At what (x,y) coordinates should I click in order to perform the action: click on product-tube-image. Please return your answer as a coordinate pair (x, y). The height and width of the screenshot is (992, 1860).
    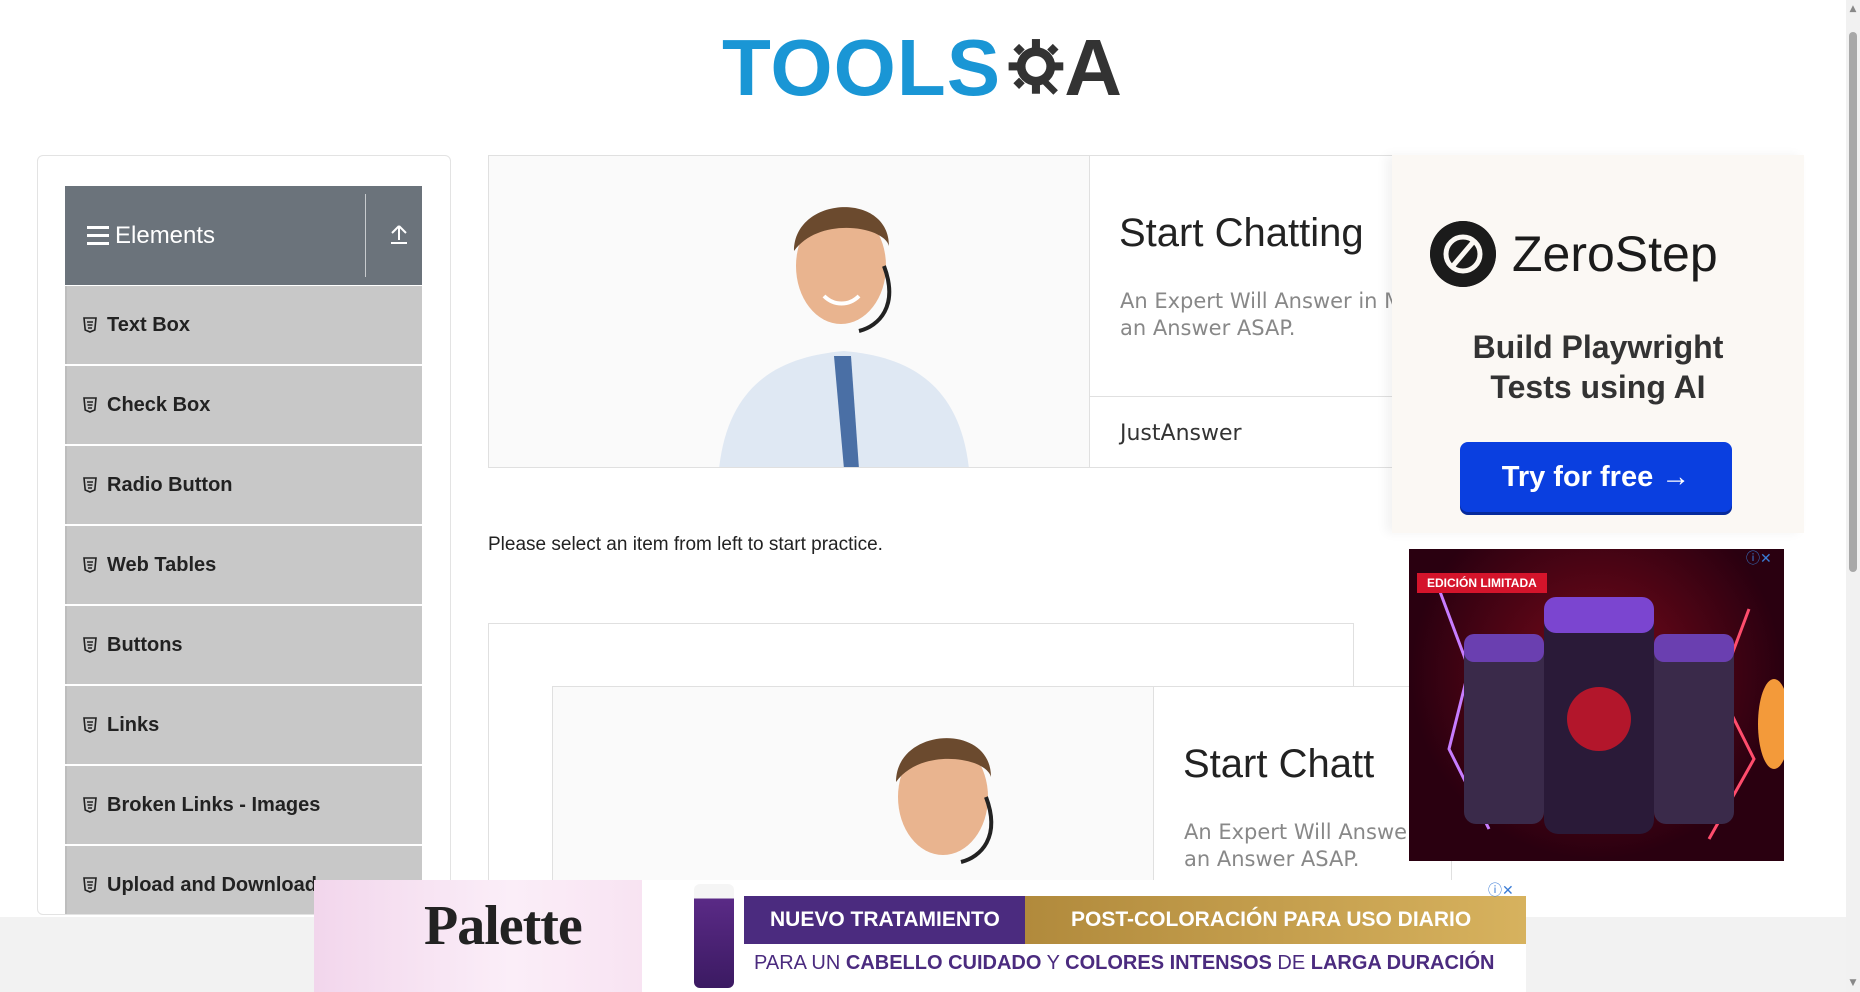
    Looking at the image, I should click on (714, 936).